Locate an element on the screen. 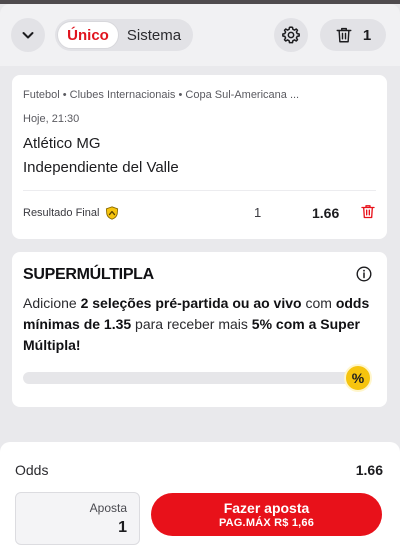 This screenshot has width=400, height=552. clear-slip-button: 1 is located at coordinates (353, 35).